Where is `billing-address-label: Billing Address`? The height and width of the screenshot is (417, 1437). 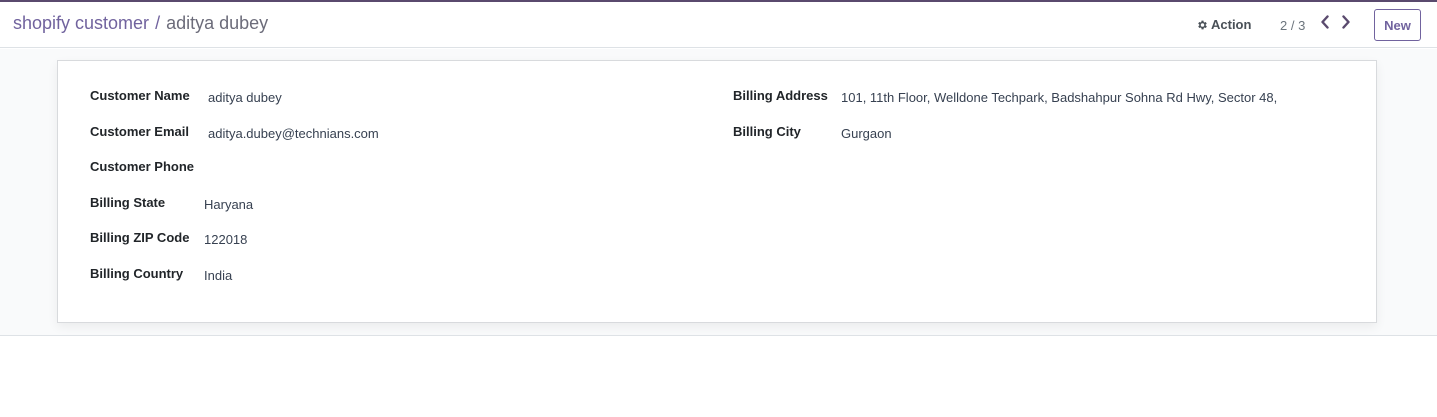
billing-address-label: Billing Address is located at coordinates (780, 95).